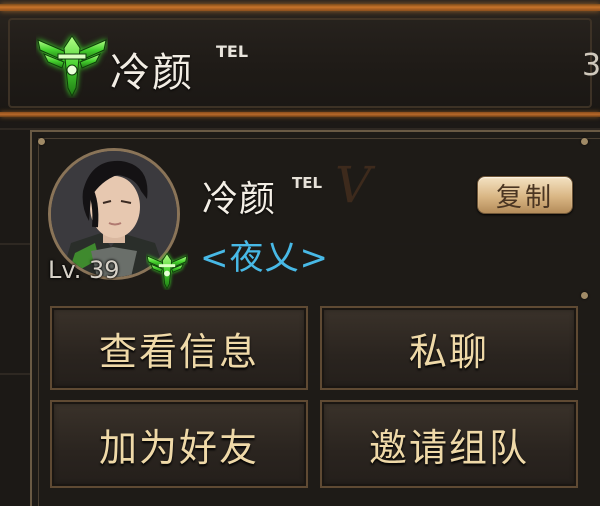 This screenshot has width=600, height=506. What do you see at coordinates (167, 271) in the screenshot?
I see `small-rank-badge-icon` at bounding box center [167, 271].